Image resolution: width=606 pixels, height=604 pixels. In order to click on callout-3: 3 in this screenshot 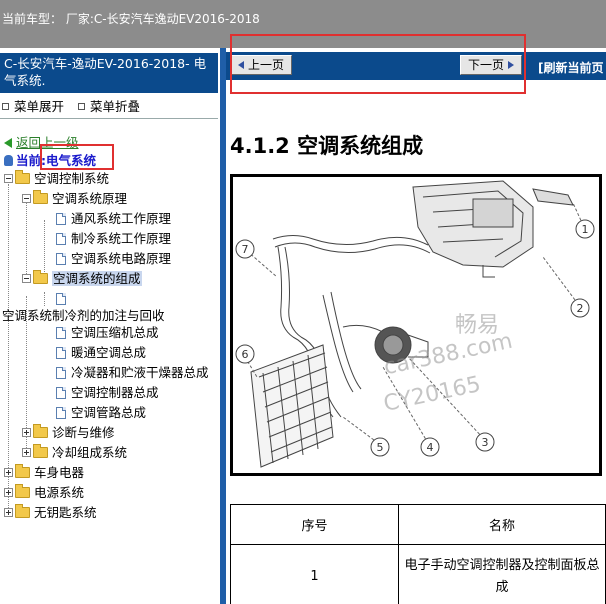, I will do `click(485, 442)`.